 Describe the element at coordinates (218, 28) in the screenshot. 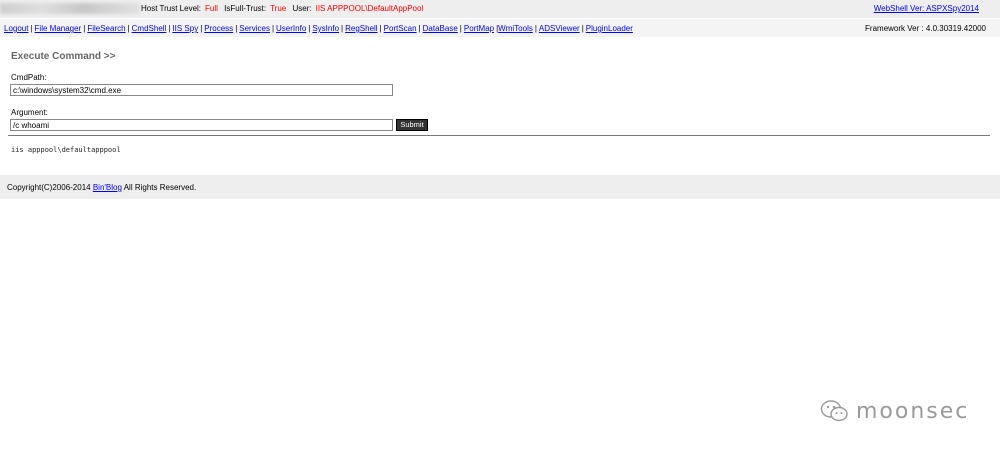

I see `nav-process: Process` at that location.